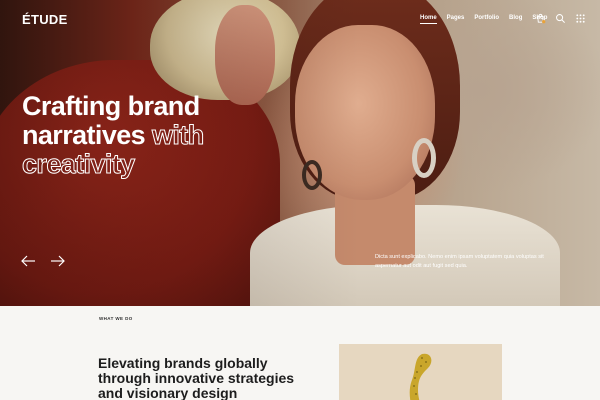 This screenshot has width=600, height=400. I want to click on section-image, so click(420, 372).